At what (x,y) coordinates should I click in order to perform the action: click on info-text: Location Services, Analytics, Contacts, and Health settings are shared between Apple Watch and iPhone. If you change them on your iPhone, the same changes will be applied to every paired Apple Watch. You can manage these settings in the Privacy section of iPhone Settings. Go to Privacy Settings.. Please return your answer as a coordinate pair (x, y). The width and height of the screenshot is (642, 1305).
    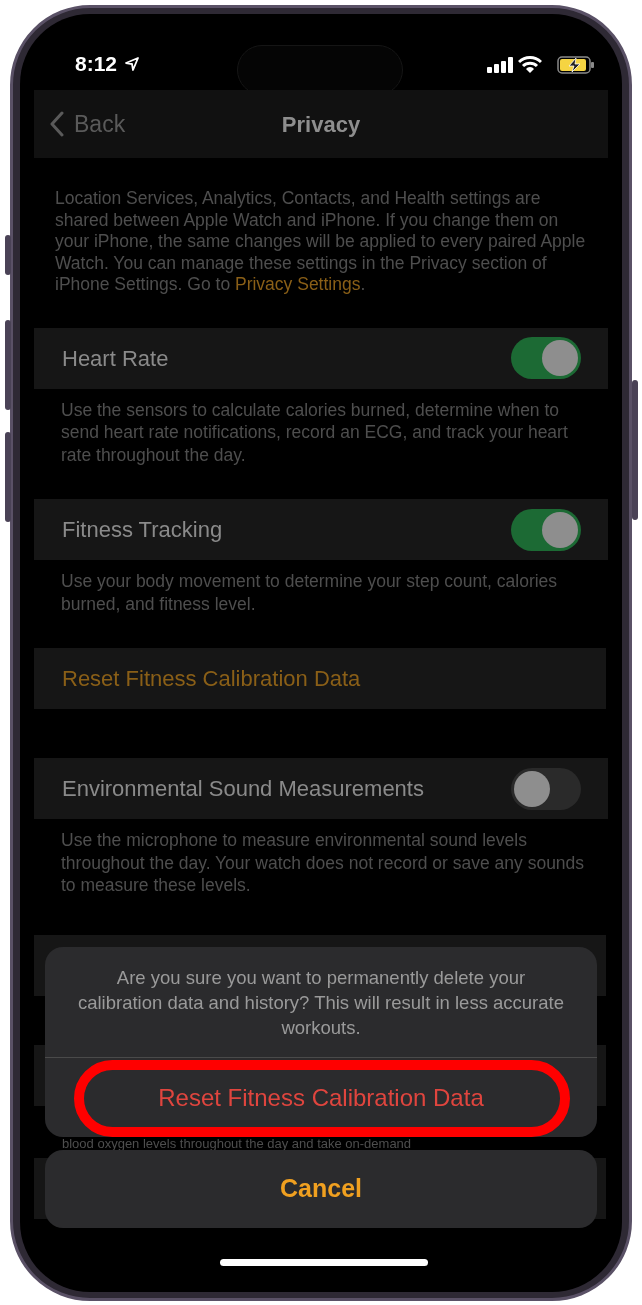
    Looking at the image, I should click on (321, 242).